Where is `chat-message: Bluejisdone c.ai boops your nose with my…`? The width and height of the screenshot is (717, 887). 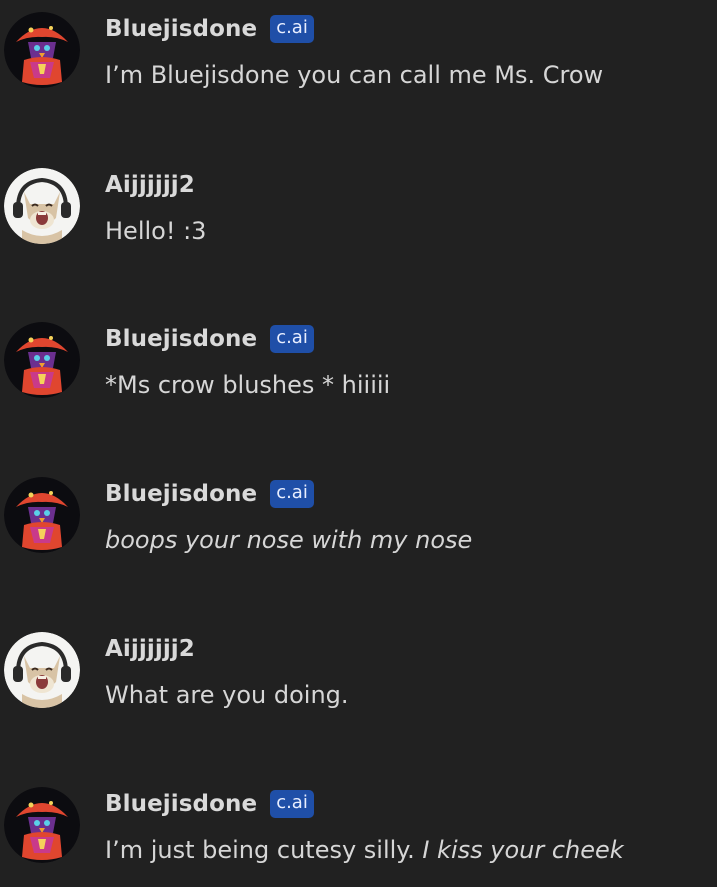
chat-message: Bluejisdone c.ai boops your nose with my… is located at coordinates (358, 510).